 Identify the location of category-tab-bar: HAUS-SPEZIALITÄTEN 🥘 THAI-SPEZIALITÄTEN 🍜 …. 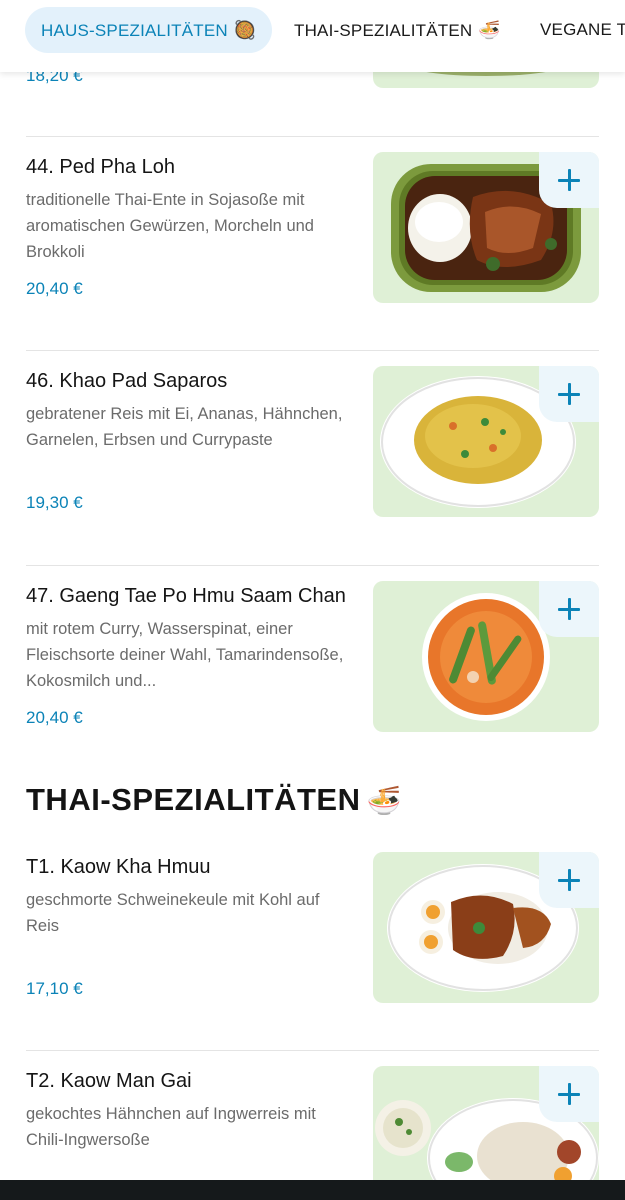
(312, 36).